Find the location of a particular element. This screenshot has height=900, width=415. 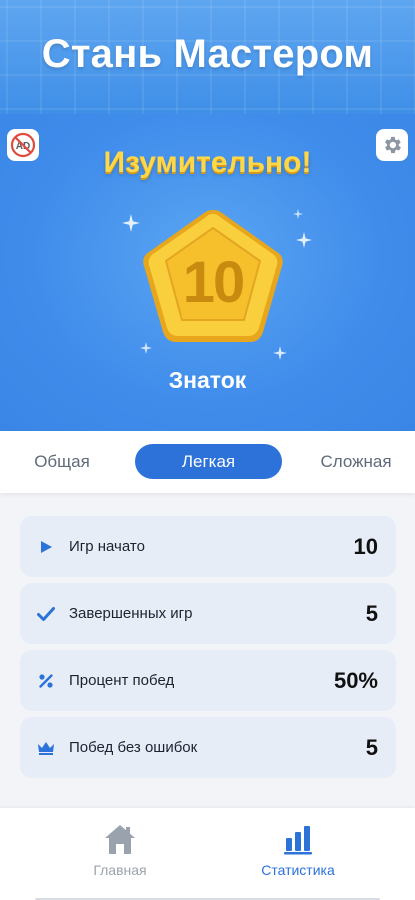

stat-label: Завершенных игр is located at coordinates (131, 613).